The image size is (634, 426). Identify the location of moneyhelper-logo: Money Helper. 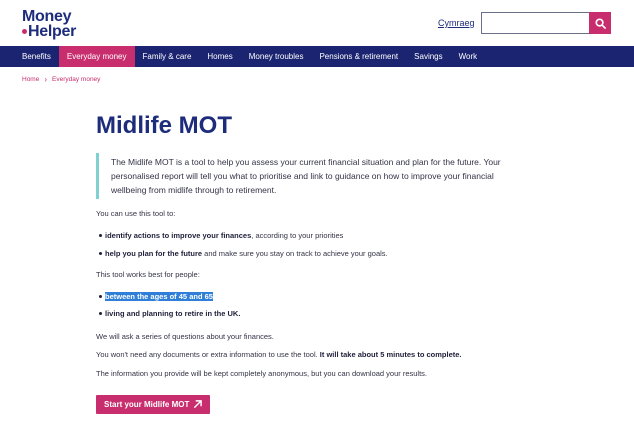
(52, 24).